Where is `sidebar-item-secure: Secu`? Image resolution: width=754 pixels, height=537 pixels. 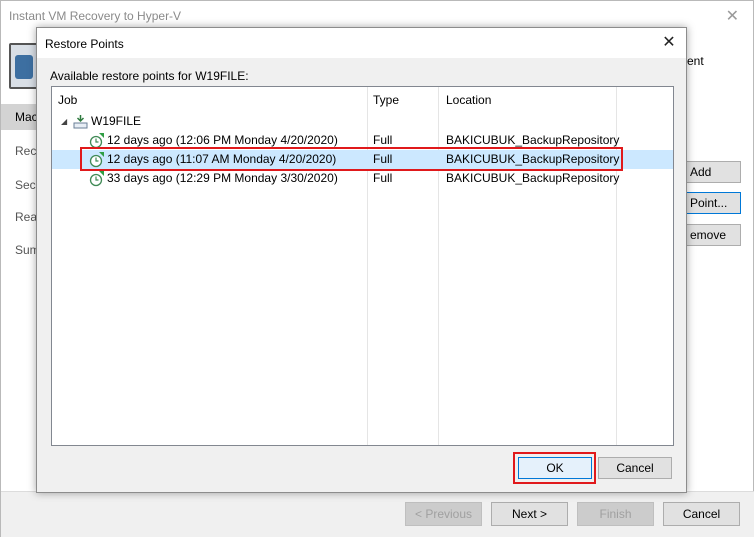 sidebar-item-secure: Secu is located at coordinates (21, 185).